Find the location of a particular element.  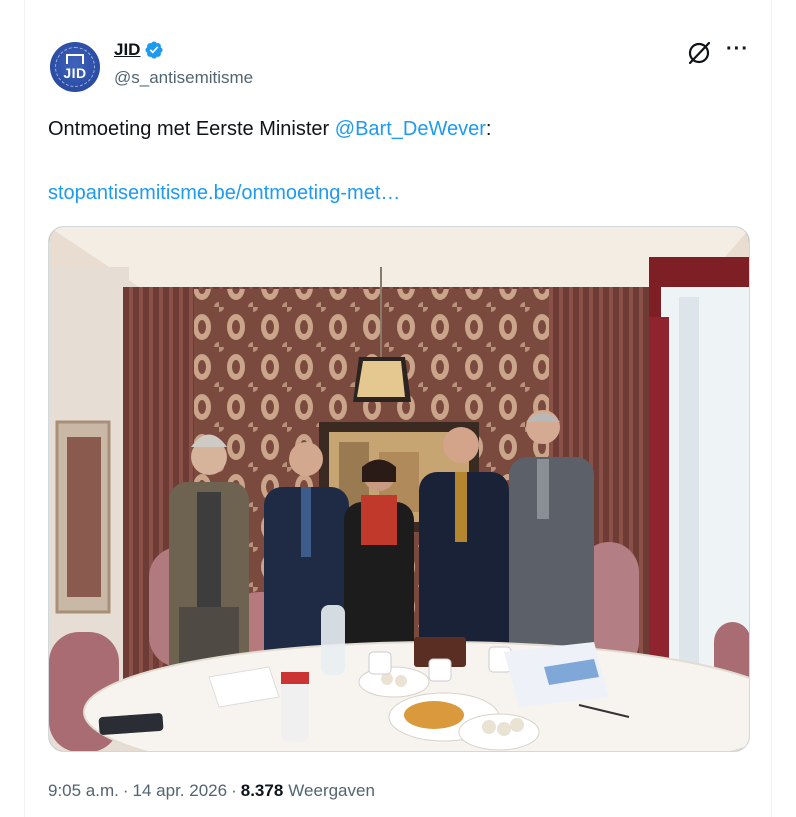

views-count: 8.378 is located at coordinates (262, 790).